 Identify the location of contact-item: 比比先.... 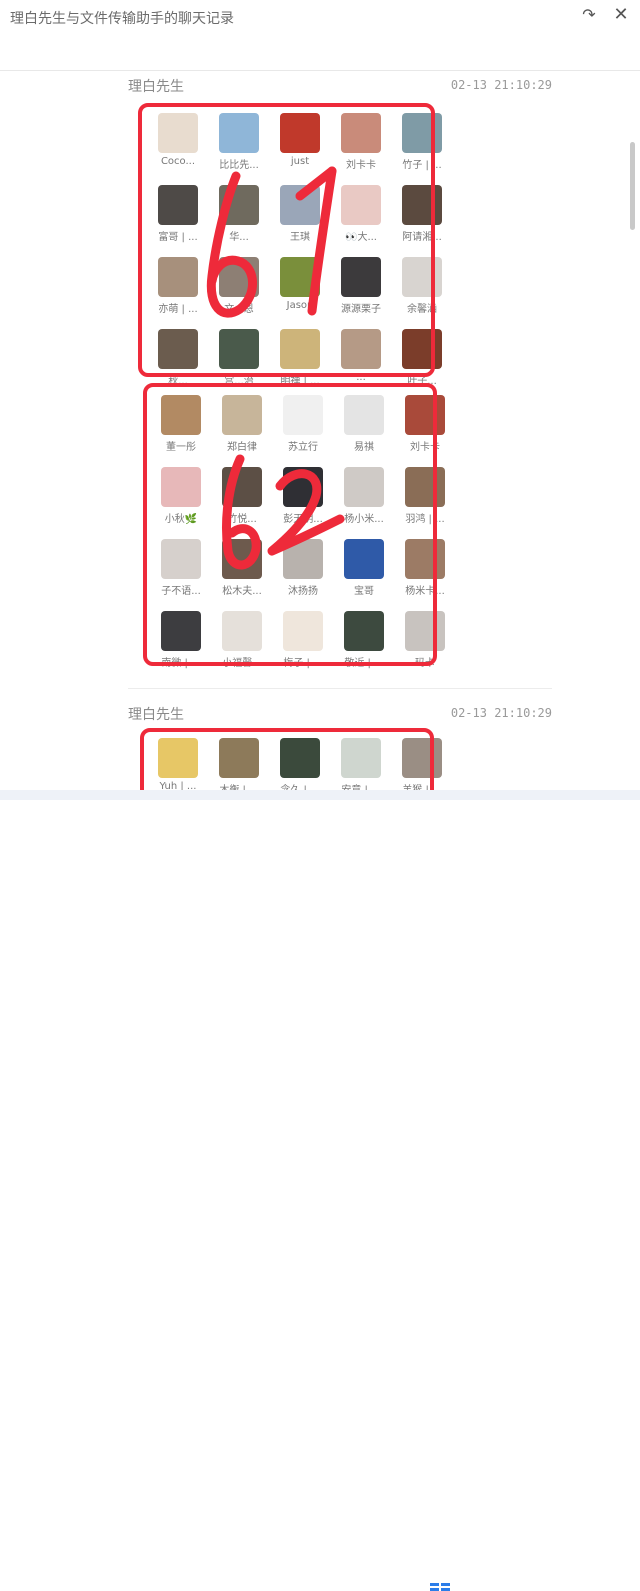
(239, 143).